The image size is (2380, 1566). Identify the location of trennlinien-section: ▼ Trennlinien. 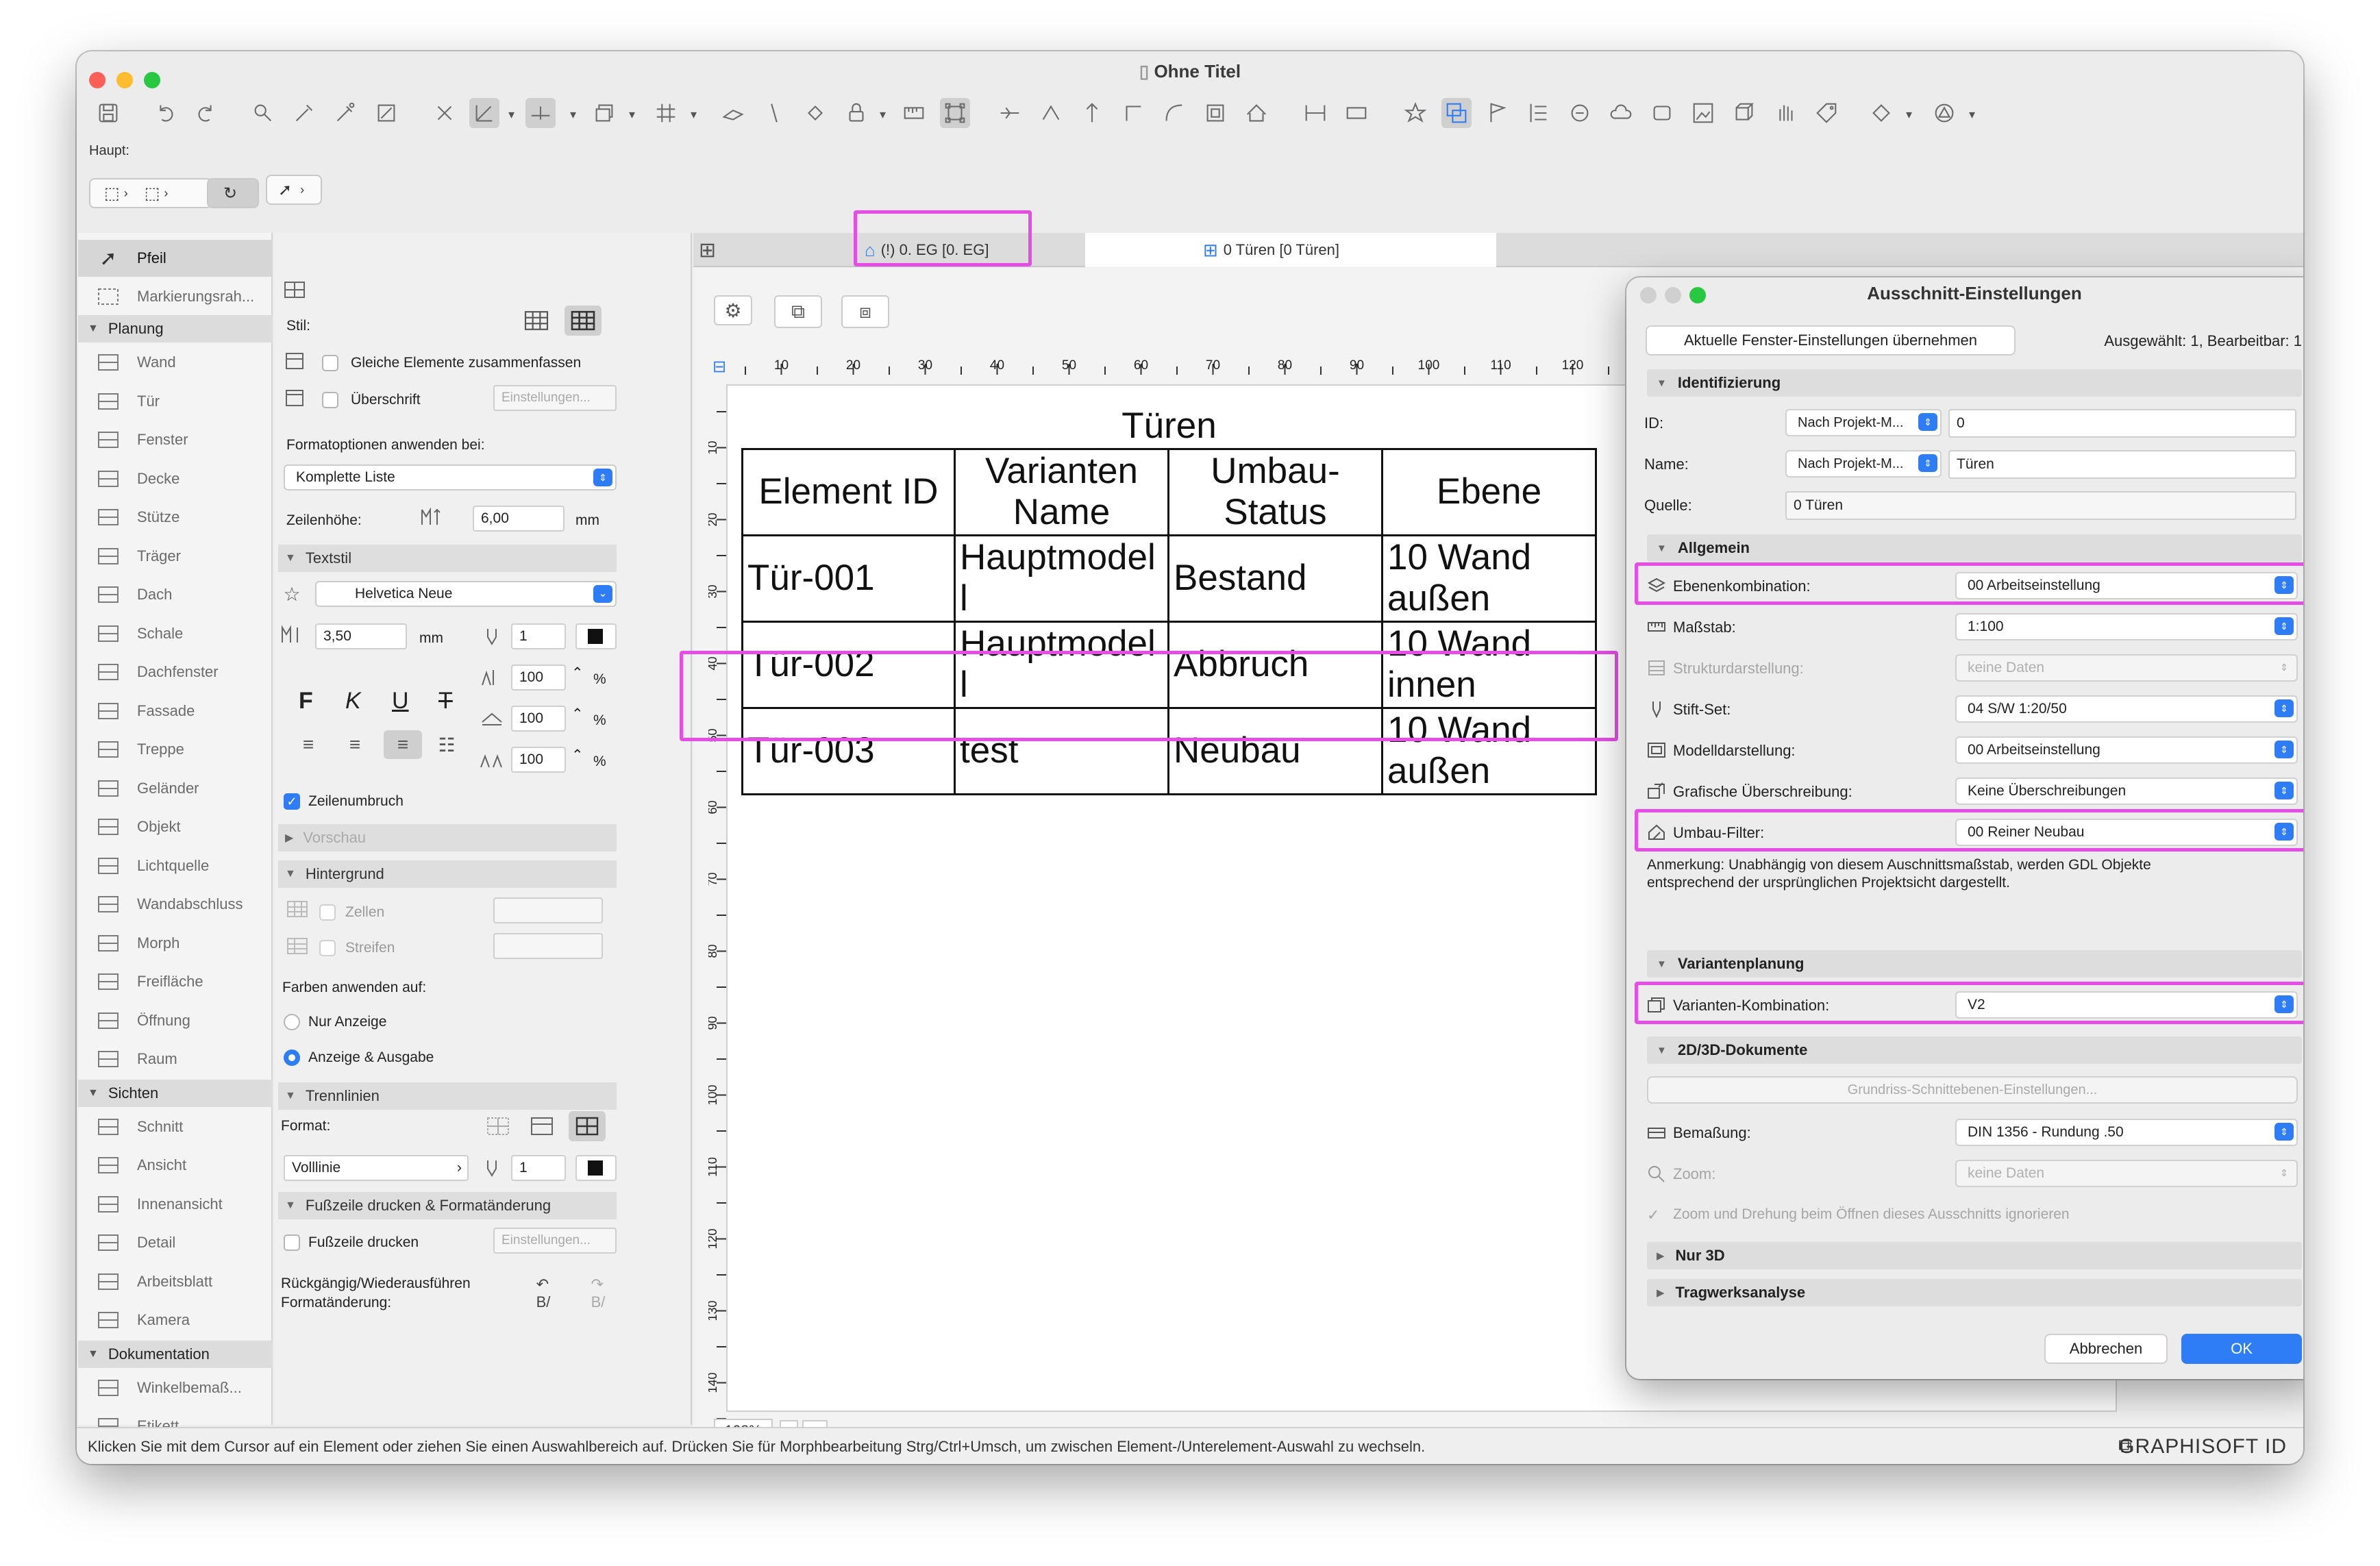
(447, 1096).